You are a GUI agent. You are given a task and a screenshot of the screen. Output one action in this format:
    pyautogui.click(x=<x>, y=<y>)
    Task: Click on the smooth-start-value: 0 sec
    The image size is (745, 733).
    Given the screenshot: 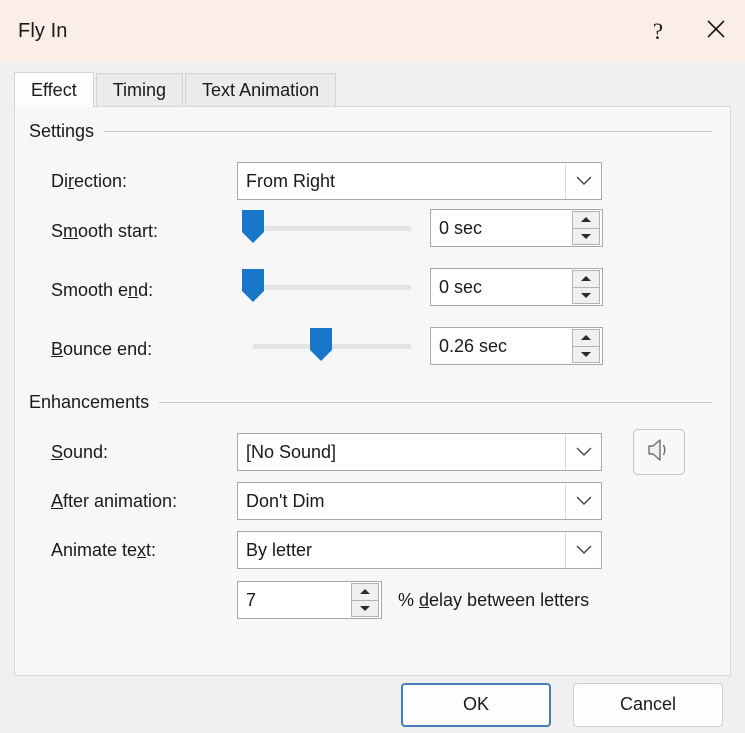 What is the action you would take?
    pyautogui.click(x=461, y=227)
    